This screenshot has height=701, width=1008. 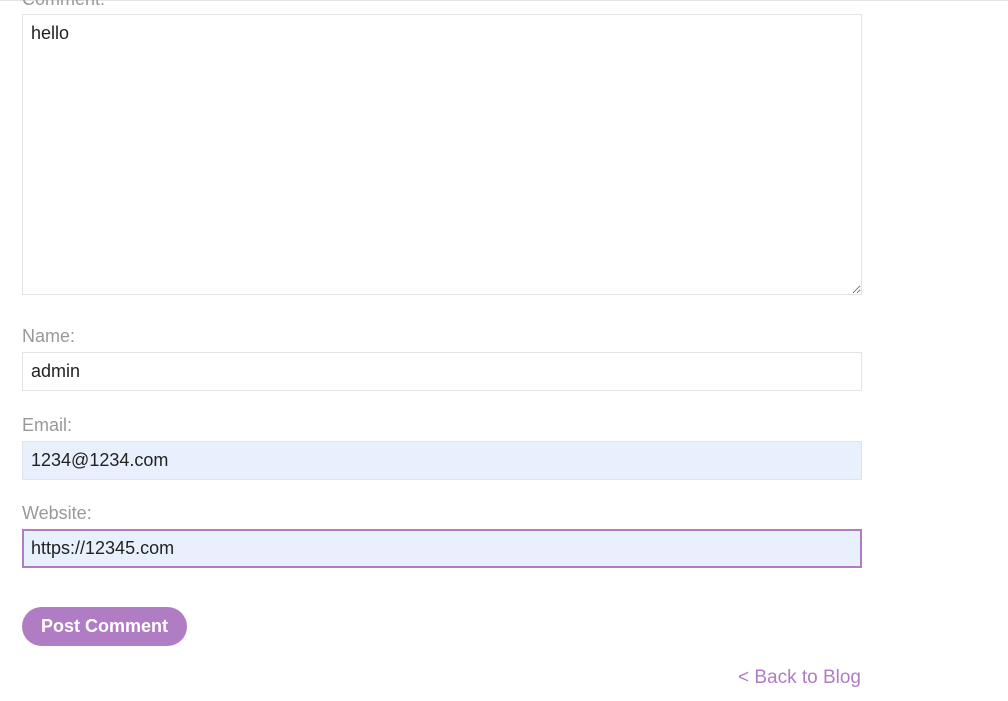 I want to click on website-label: Website:, so click(x=57, y=513).